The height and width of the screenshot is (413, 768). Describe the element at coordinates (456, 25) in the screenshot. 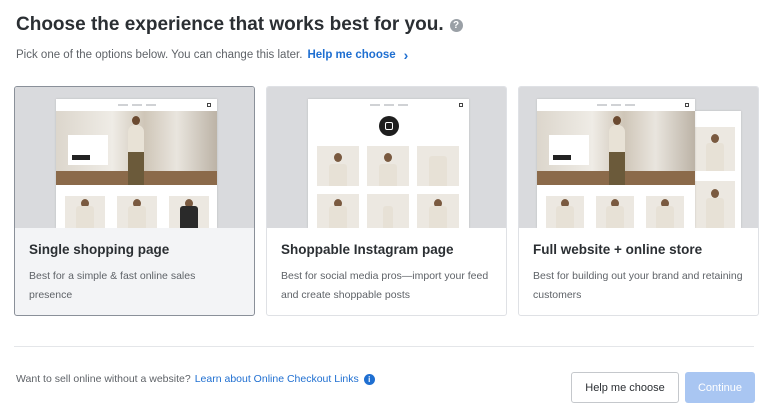

I see `question-circle-icon: ?` at that location.